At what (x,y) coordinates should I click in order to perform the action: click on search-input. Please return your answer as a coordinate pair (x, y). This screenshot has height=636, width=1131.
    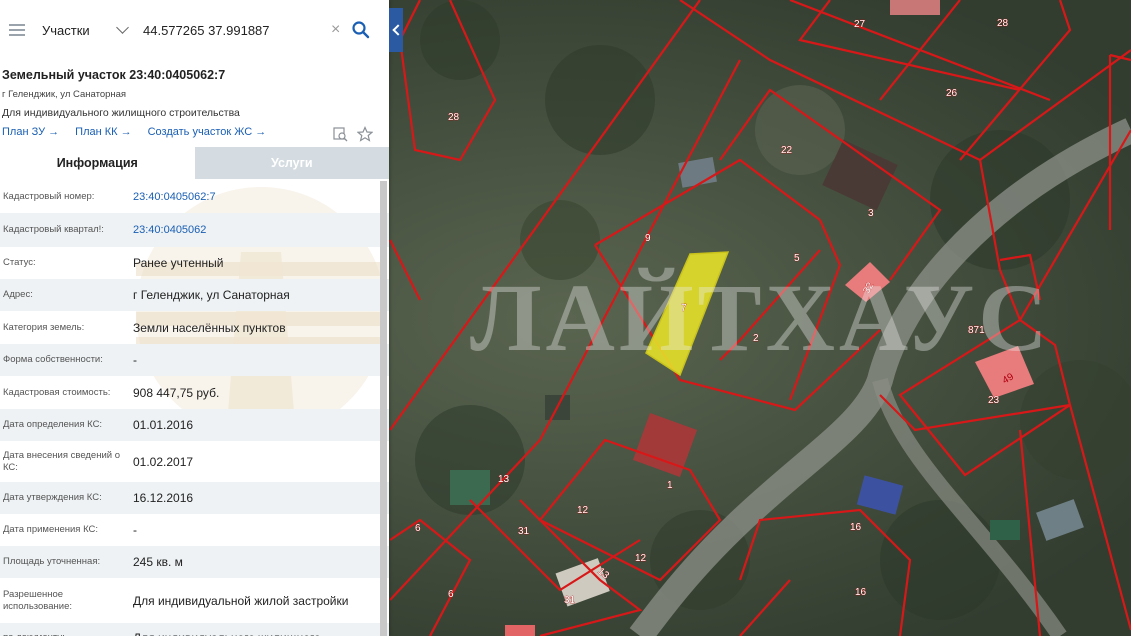
    Looking at the image, I should click on (233, 30).